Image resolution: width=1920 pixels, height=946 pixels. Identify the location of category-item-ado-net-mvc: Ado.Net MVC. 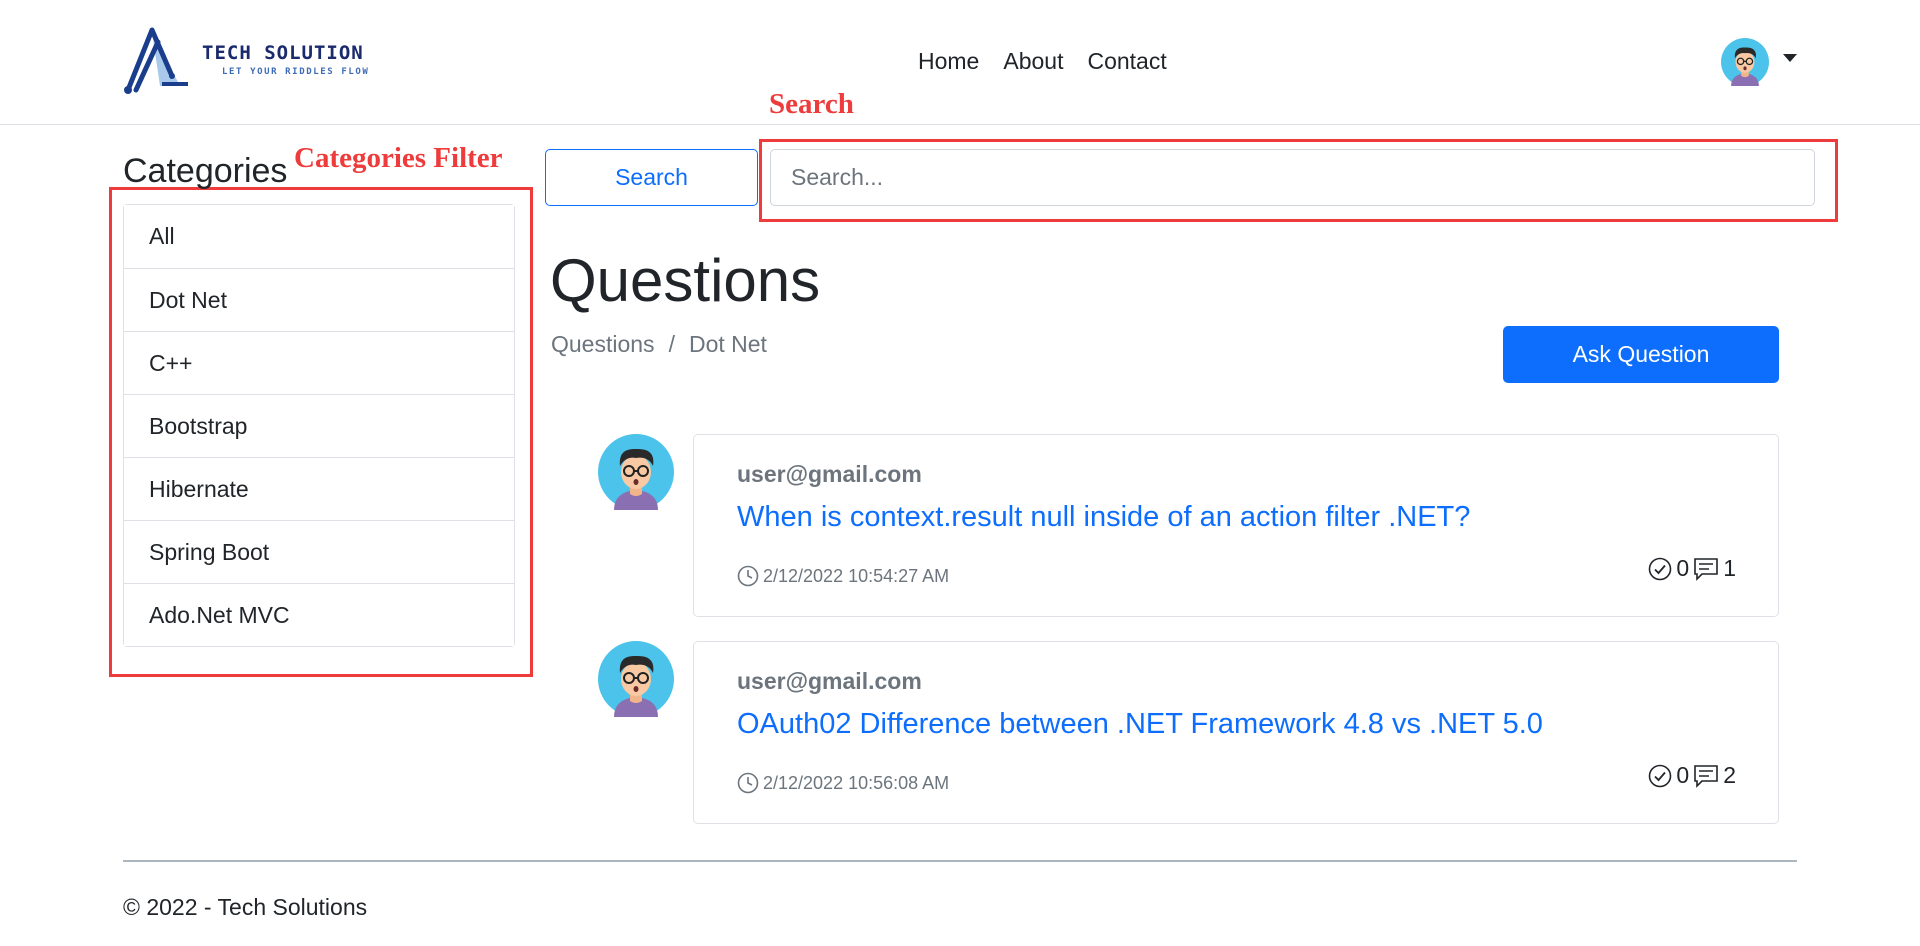
(319, 614).